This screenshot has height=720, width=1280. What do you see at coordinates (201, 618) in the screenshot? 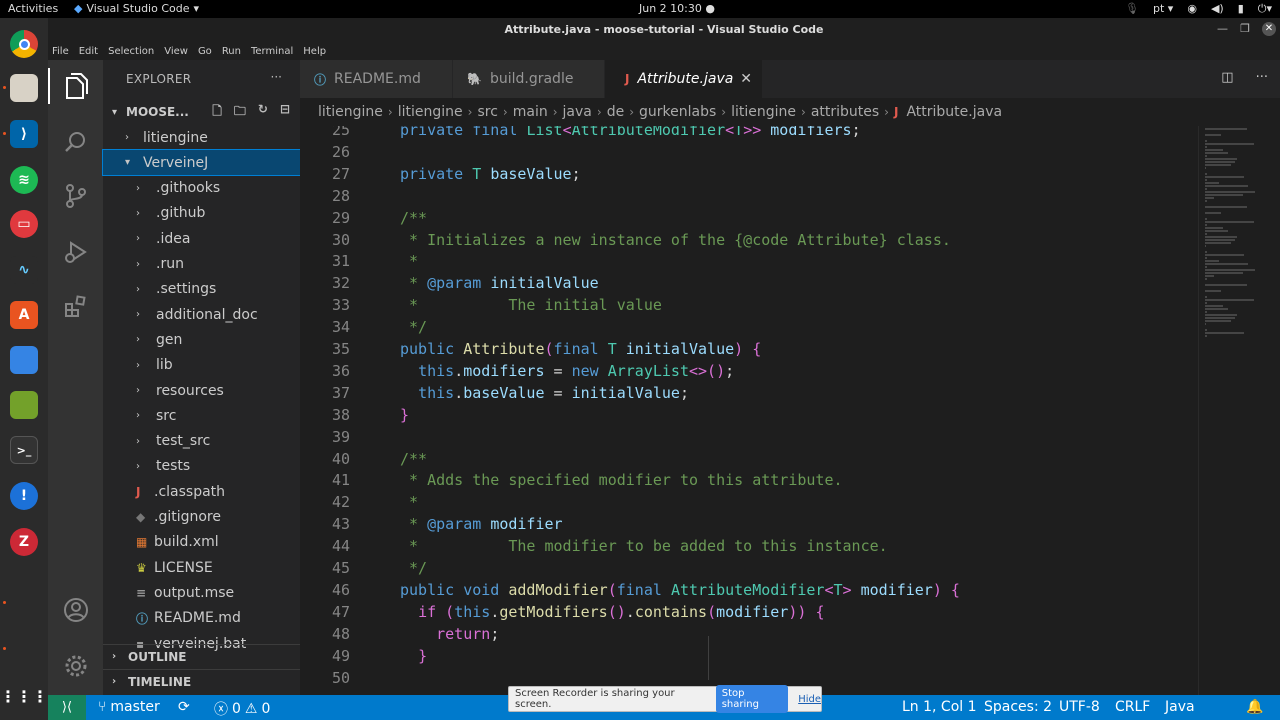
I see `file-item: ⓘ README.md` at bounding box center [201, 618].